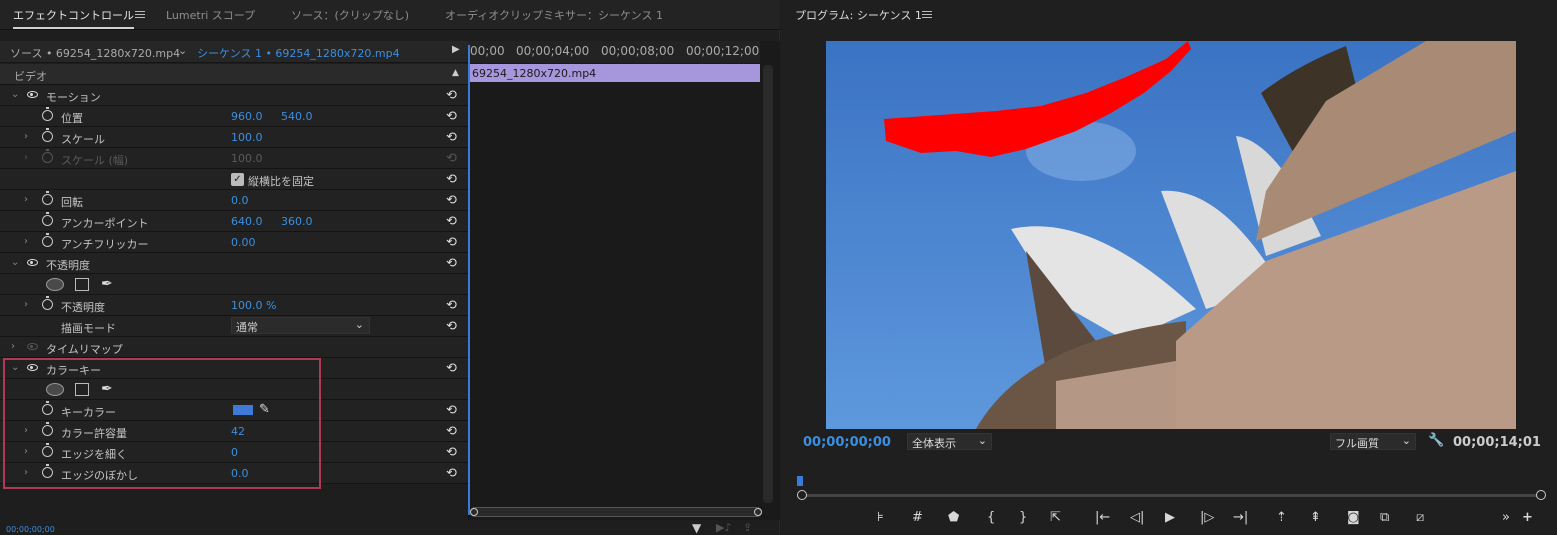 This screenshot has height=535, width=1557. What do you see at coordinates (880, 517) in the screenshot?
I see `add-marker-icon: ⊧` at bounding box center [880, 517].